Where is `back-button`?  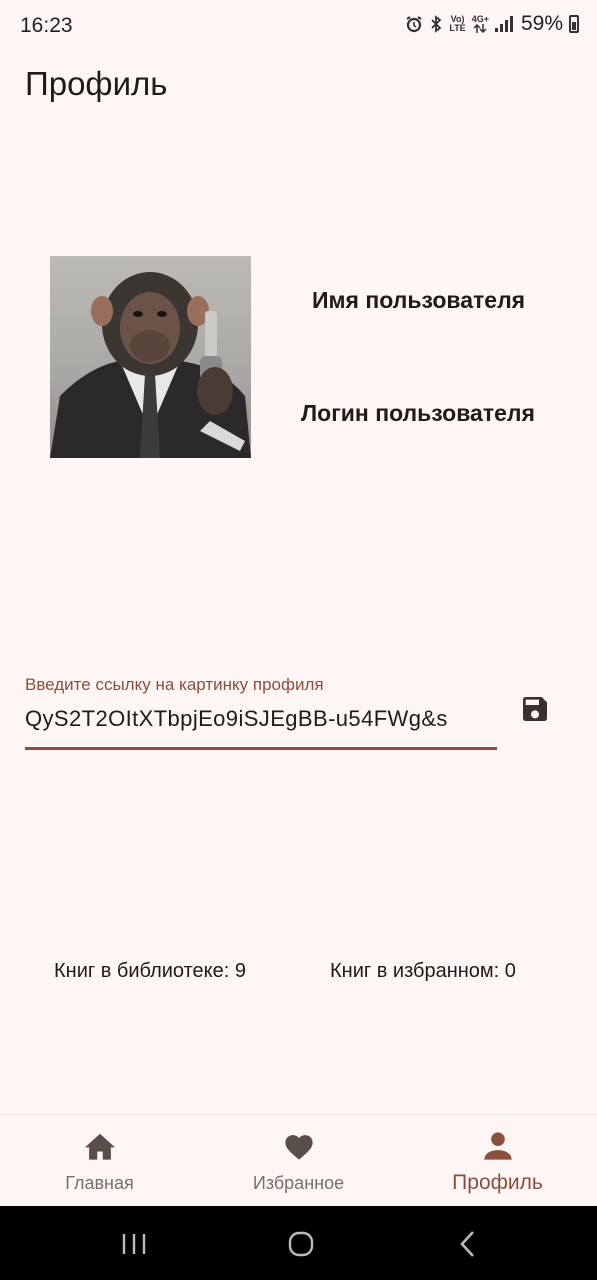
back-button is located at coordinates (468, 1244).